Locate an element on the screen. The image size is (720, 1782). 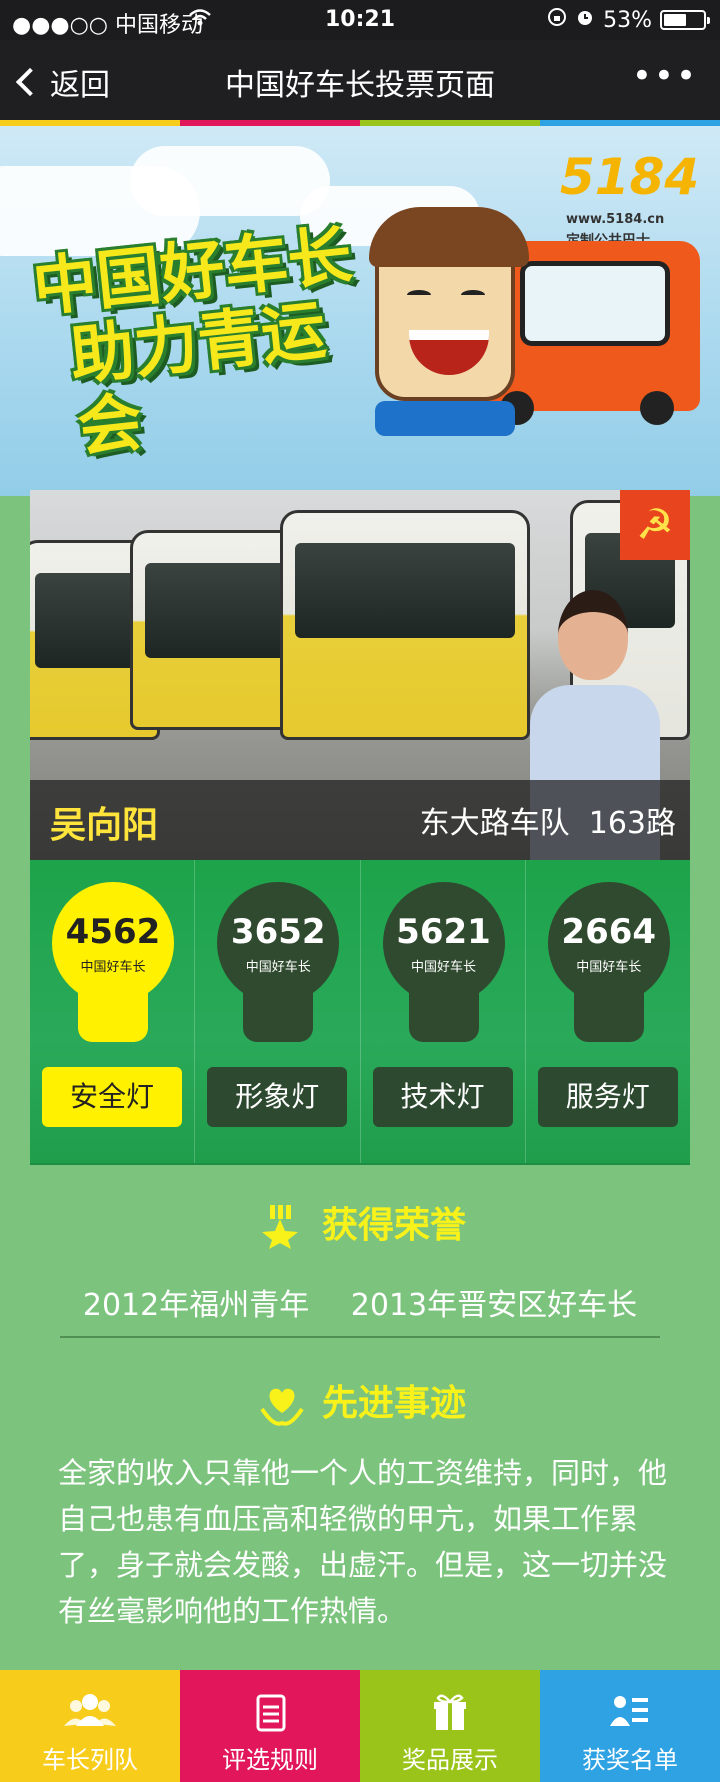
bottom-tab-bar: 车长列队 评选规则 奖品展示 获奖名单 is located at coordinates (360, 1726).